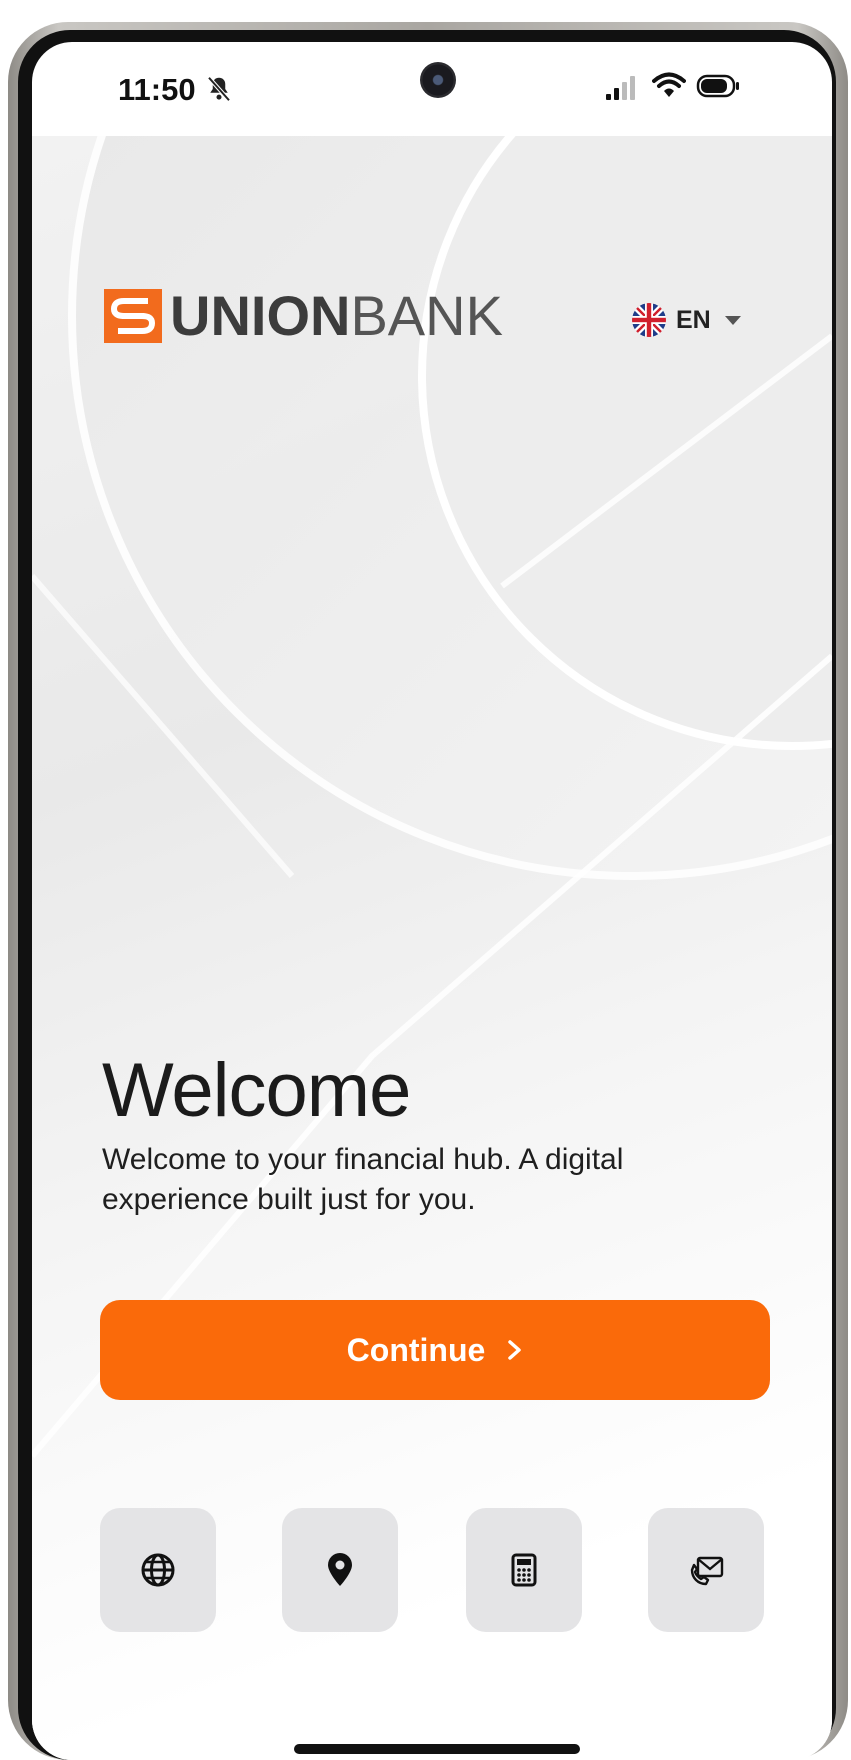 The image size is (851, 1760). Describe the element at coordinates (732, 320) in the screenshot. I see `caret-down-icon` at that location.